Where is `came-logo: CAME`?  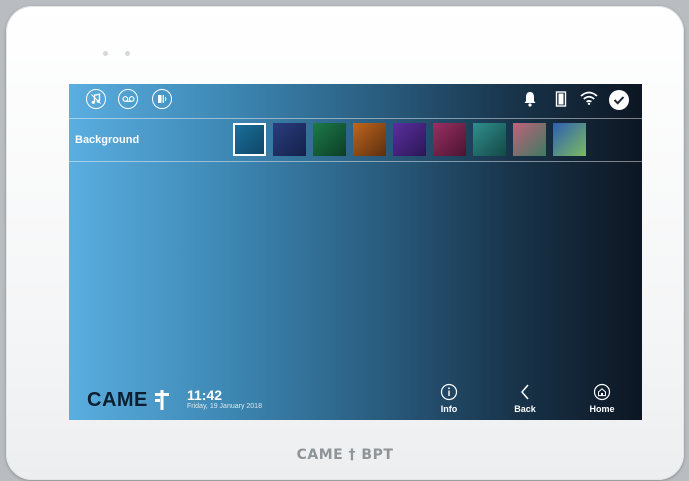 came-logo: CAME is located at coordinates (128, 400).